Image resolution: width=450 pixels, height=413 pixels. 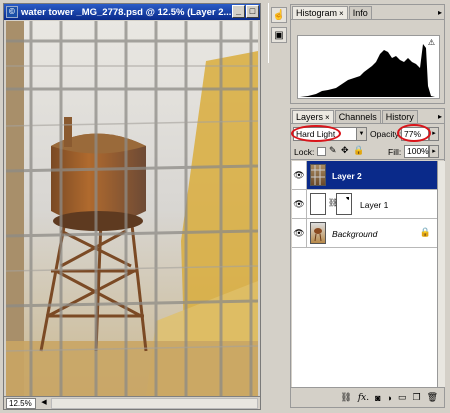 What do you see at coordinates (252, 11) in the screenshot?
I see `maximize-button: □` at bounding box center [252, 11].